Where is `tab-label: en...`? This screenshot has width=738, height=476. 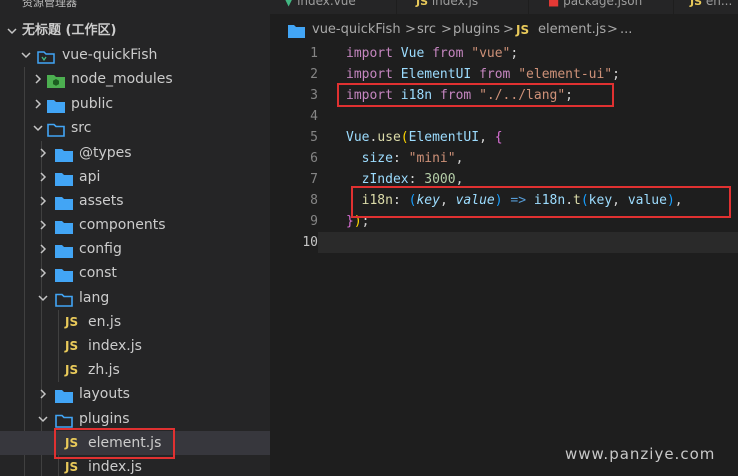
tab-label: en... is located at coordinates (719, 4).